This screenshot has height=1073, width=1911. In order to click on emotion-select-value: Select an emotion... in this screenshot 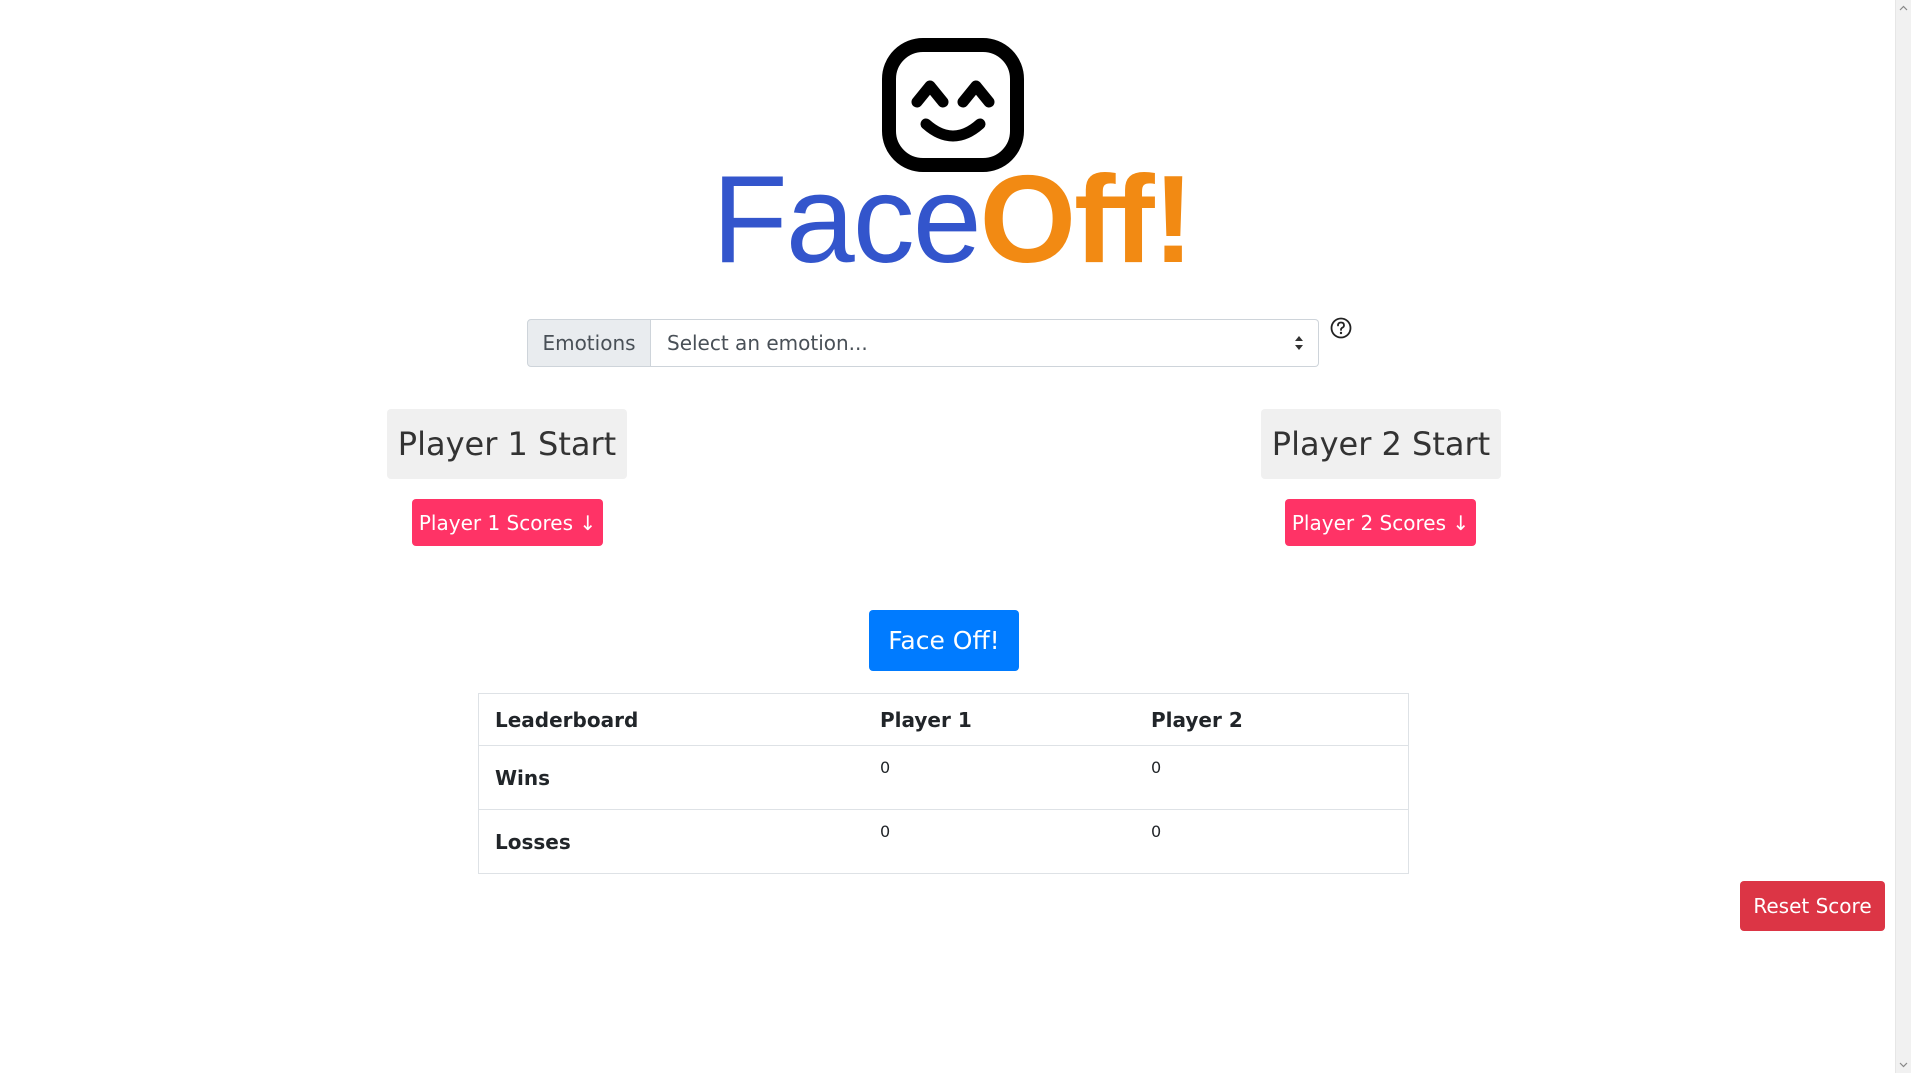, I will do `click(767, 343)`.